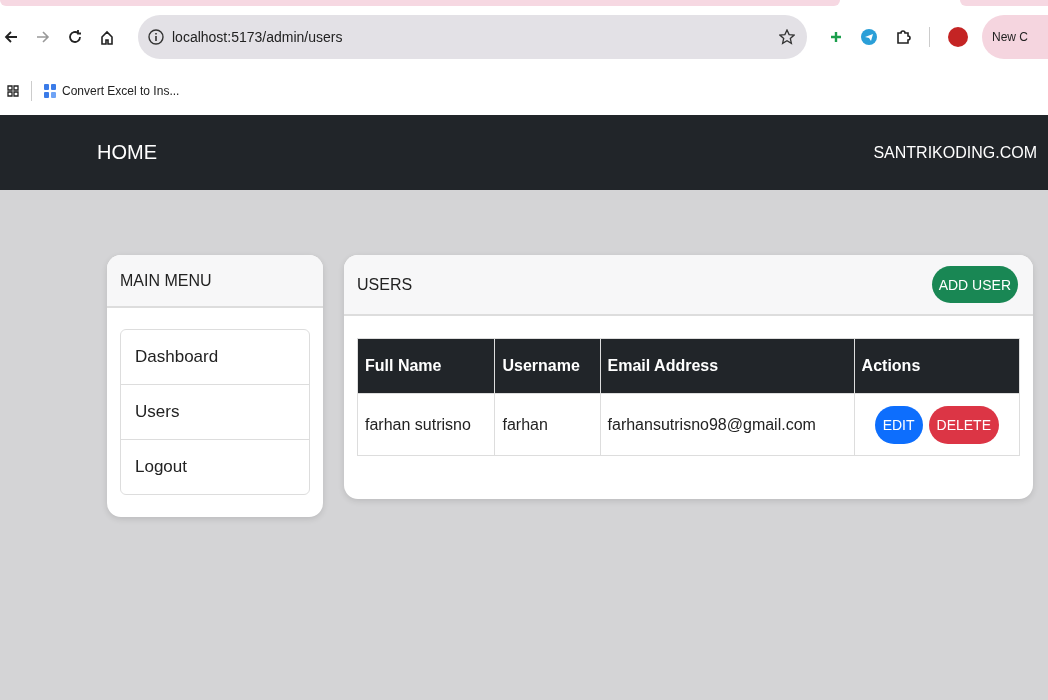 This screenshot has width=1048, height=700. I want to click on home-link: HOME, so click(127, 152).